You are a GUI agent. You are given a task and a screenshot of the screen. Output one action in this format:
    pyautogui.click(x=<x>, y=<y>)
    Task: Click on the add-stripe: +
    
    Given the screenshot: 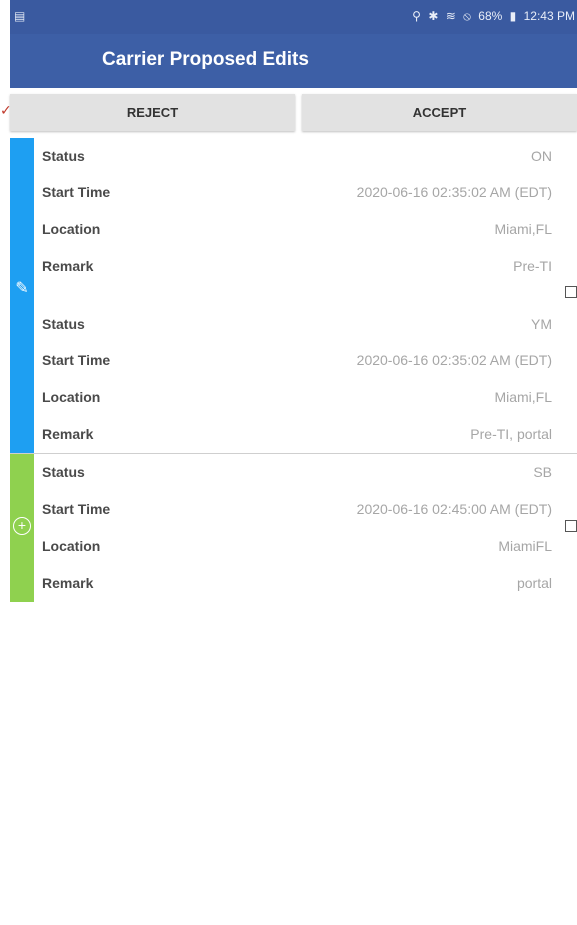 What is the action you would take?
    pyautogui.click(x=22, y=528)
    